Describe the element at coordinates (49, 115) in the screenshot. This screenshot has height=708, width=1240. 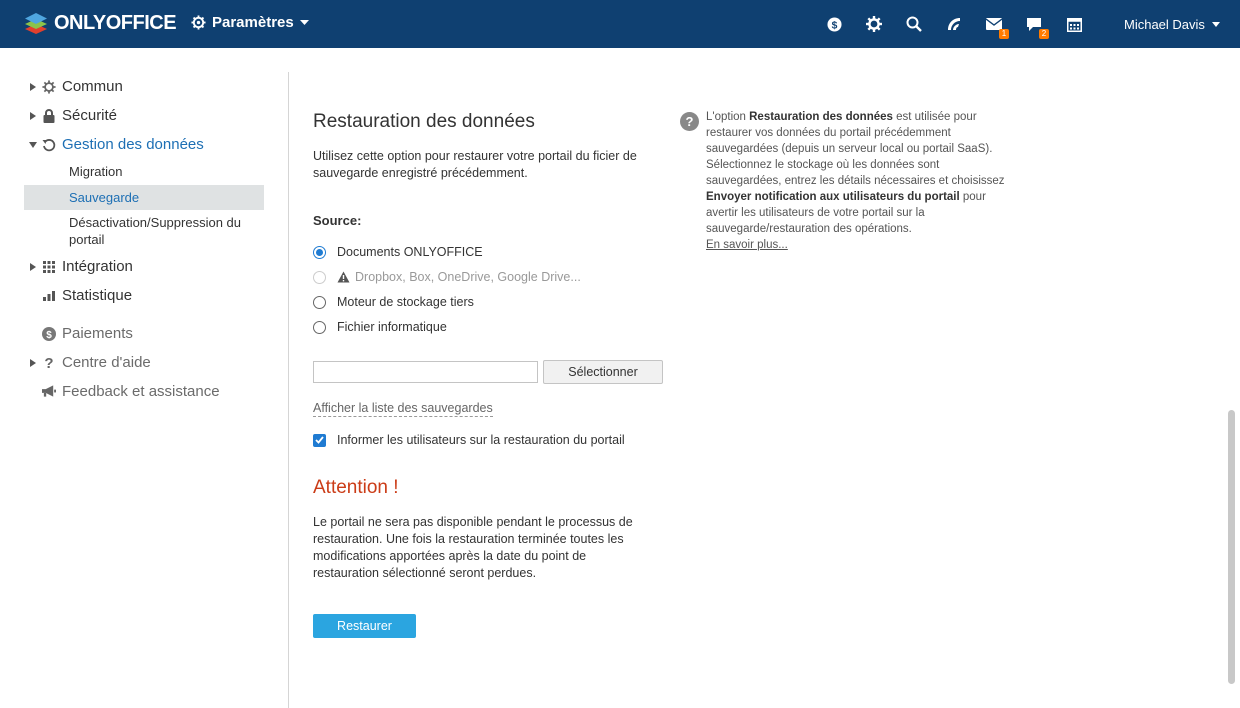
I see `lock-icon` at that location.